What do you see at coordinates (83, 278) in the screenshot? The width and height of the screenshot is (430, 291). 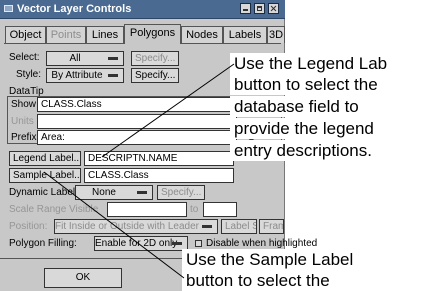 I see `ok-button: OK` at bounding box center [83, 278].